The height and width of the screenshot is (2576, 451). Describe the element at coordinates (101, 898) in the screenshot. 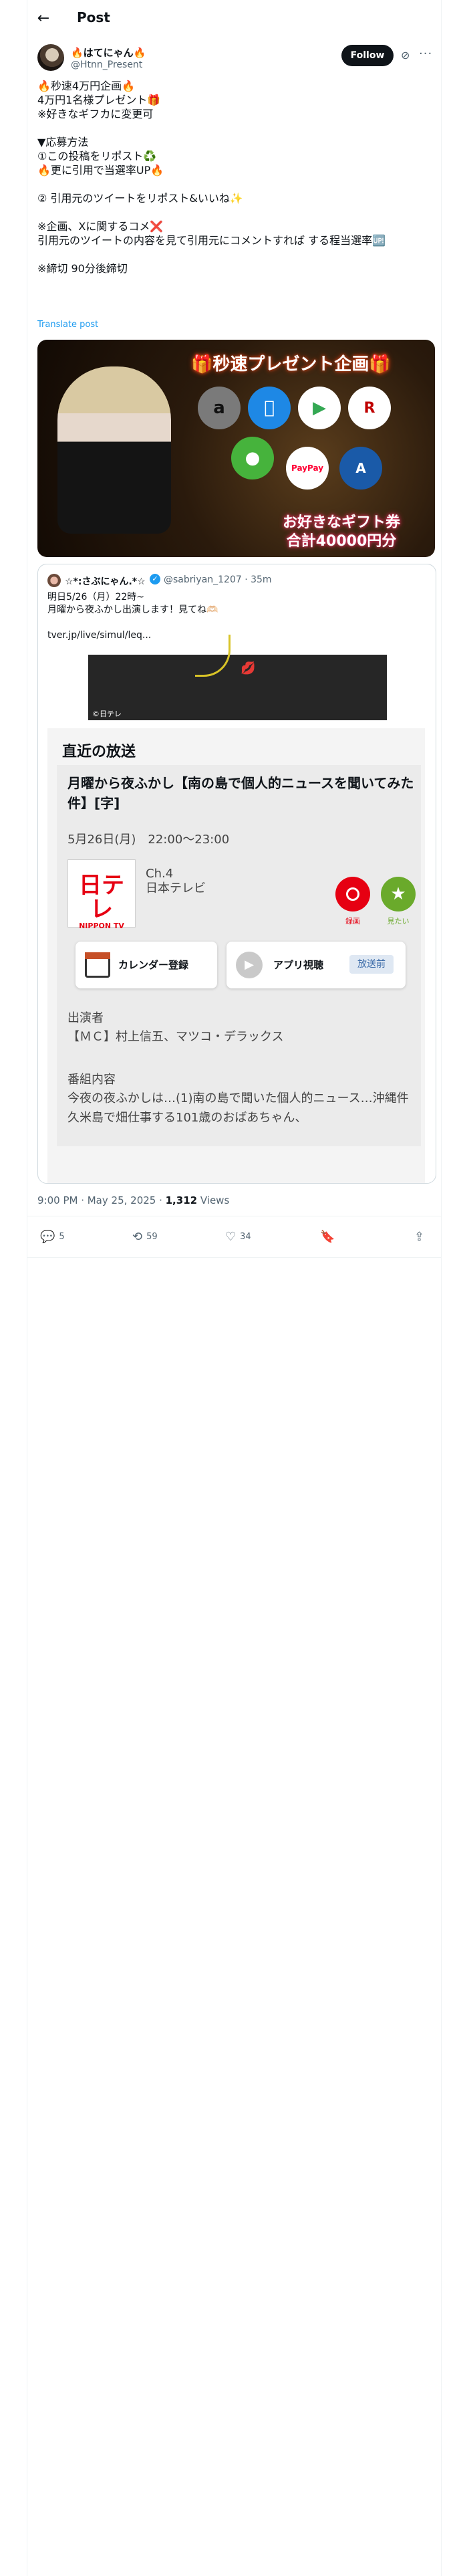

I see `logo-main-text: 日テレ` at that location.